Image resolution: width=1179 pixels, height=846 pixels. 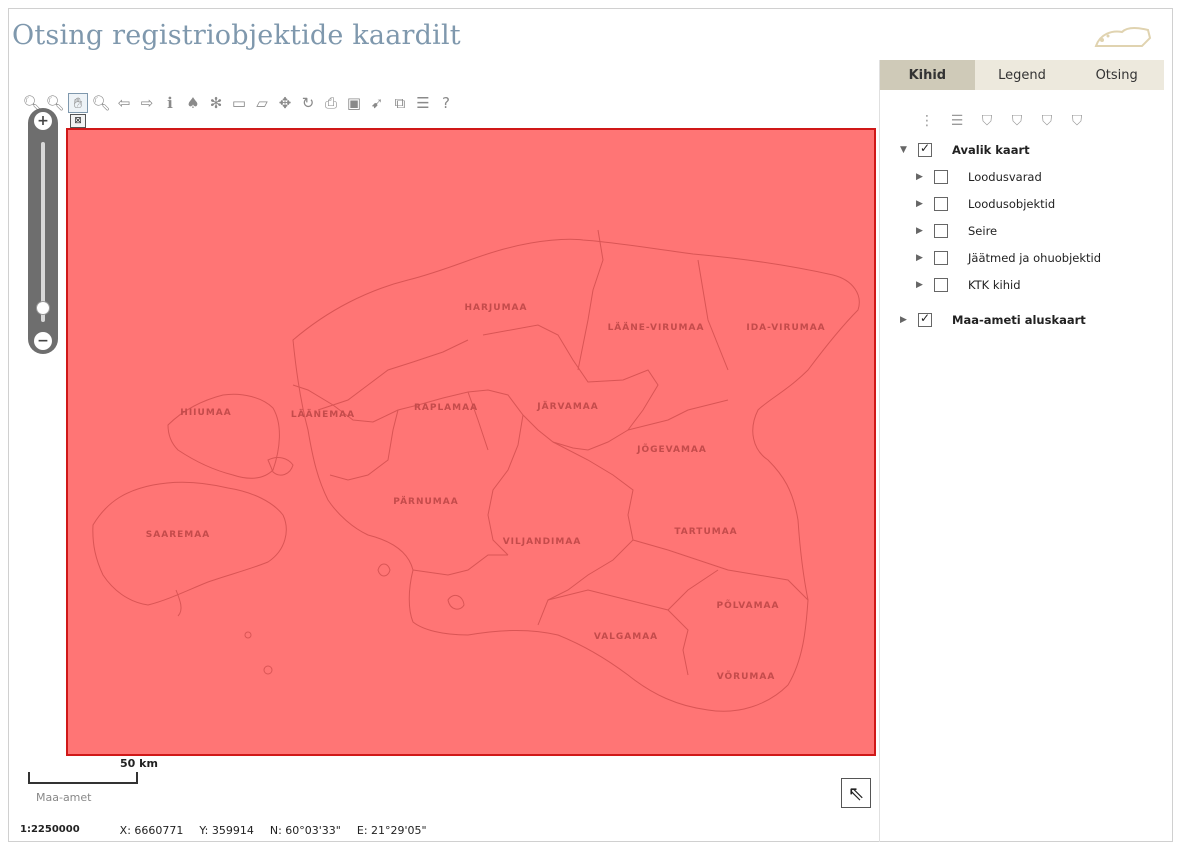 I want to click on layer-label: KTK kihid, so click(x=994, y=285).